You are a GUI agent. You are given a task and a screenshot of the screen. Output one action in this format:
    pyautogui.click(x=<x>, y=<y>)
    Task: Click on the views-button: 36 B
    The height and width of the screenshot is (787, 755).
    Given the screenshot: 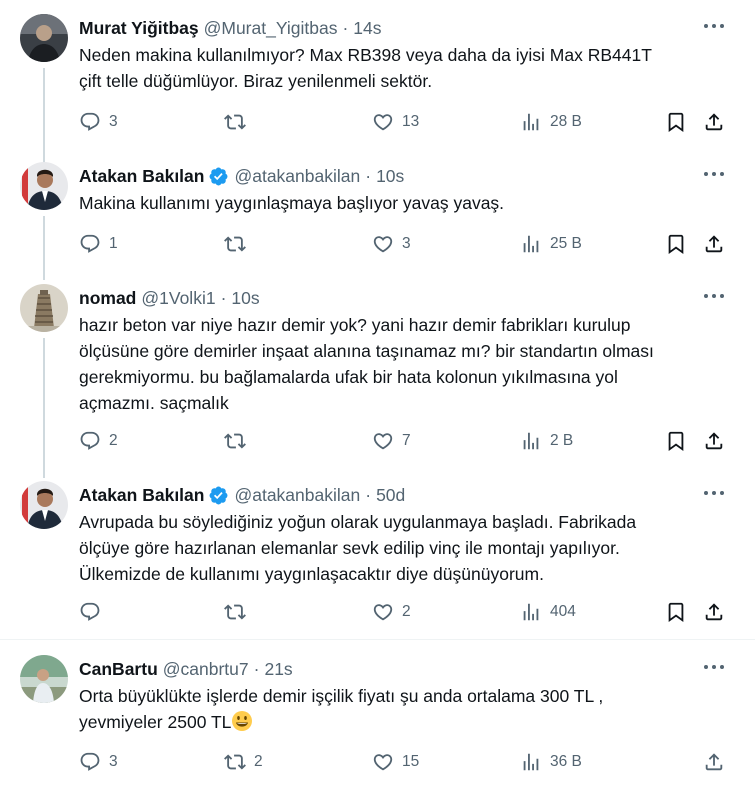 What is the action you would take?
    pyautogui.click(x=551, y=762)
    